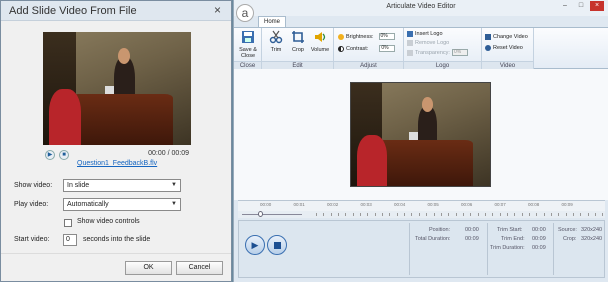 Image resolution: width=608 pixels, height=282 pixels. I want to click on trim-button: Trim, so click(276, 41).